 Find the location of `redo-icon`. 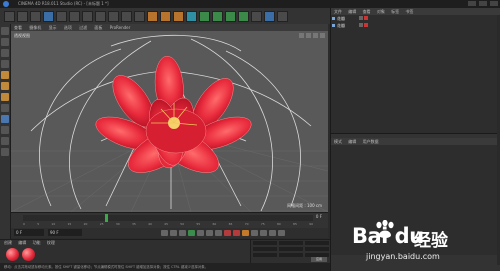

redo-icon is located at coordinates (22, 16).